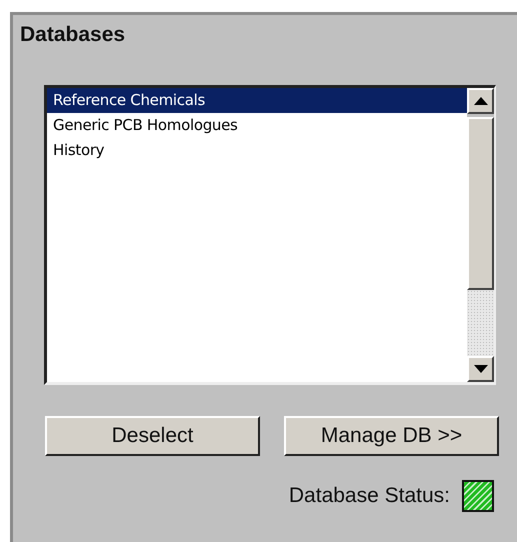 This screenshot has height=542, width=517. Describe the element at coordinates (73, 35) in the screenshot. I see `panel-title: Databases` at that location.